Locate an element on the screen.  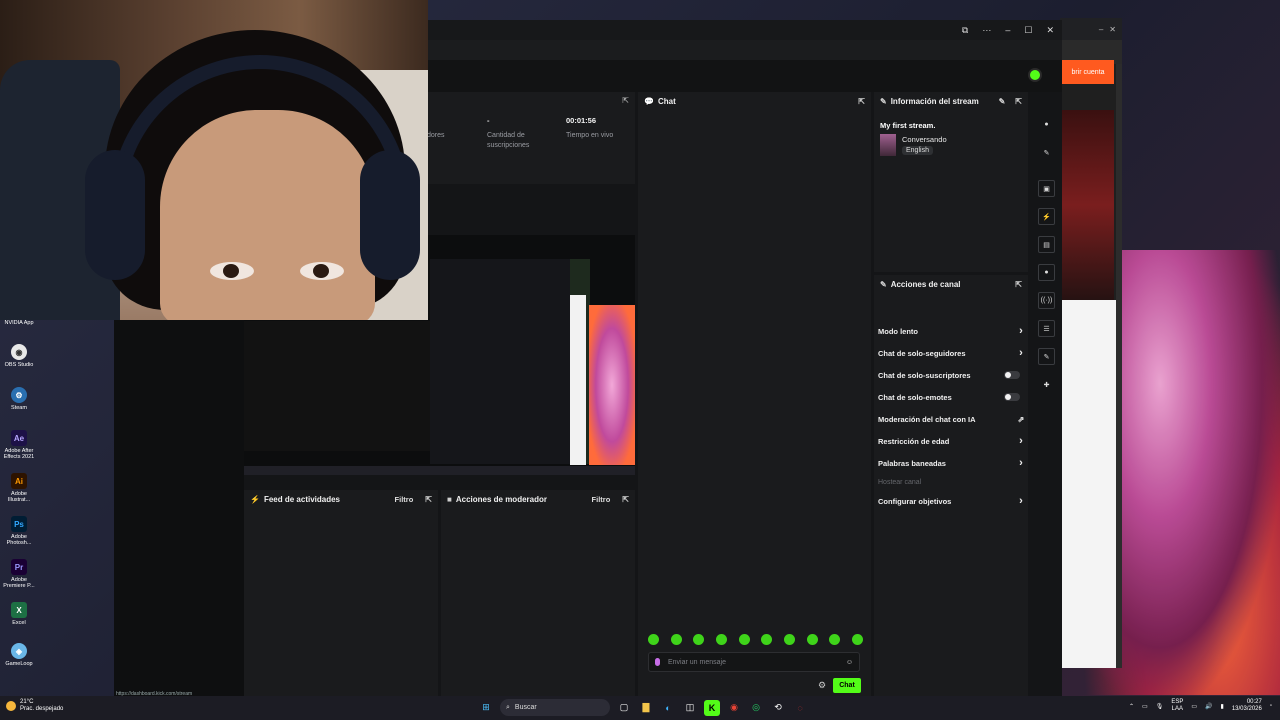
chevron-up-icon: ⌃ is located at coordinates (1131, 706).